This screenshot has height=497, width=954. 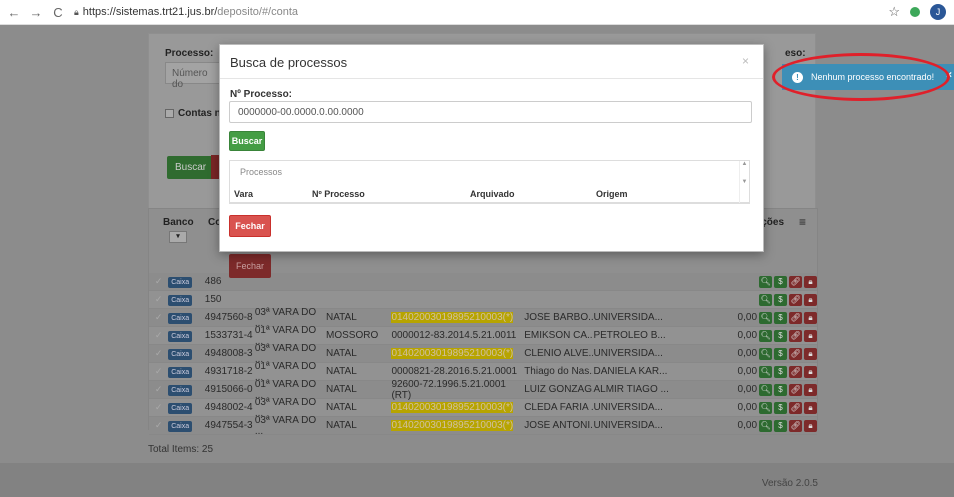 What do you see at coordinates (490, 112) in the screenshot?
I see `process-number-input` at bounding box center [490, 112].